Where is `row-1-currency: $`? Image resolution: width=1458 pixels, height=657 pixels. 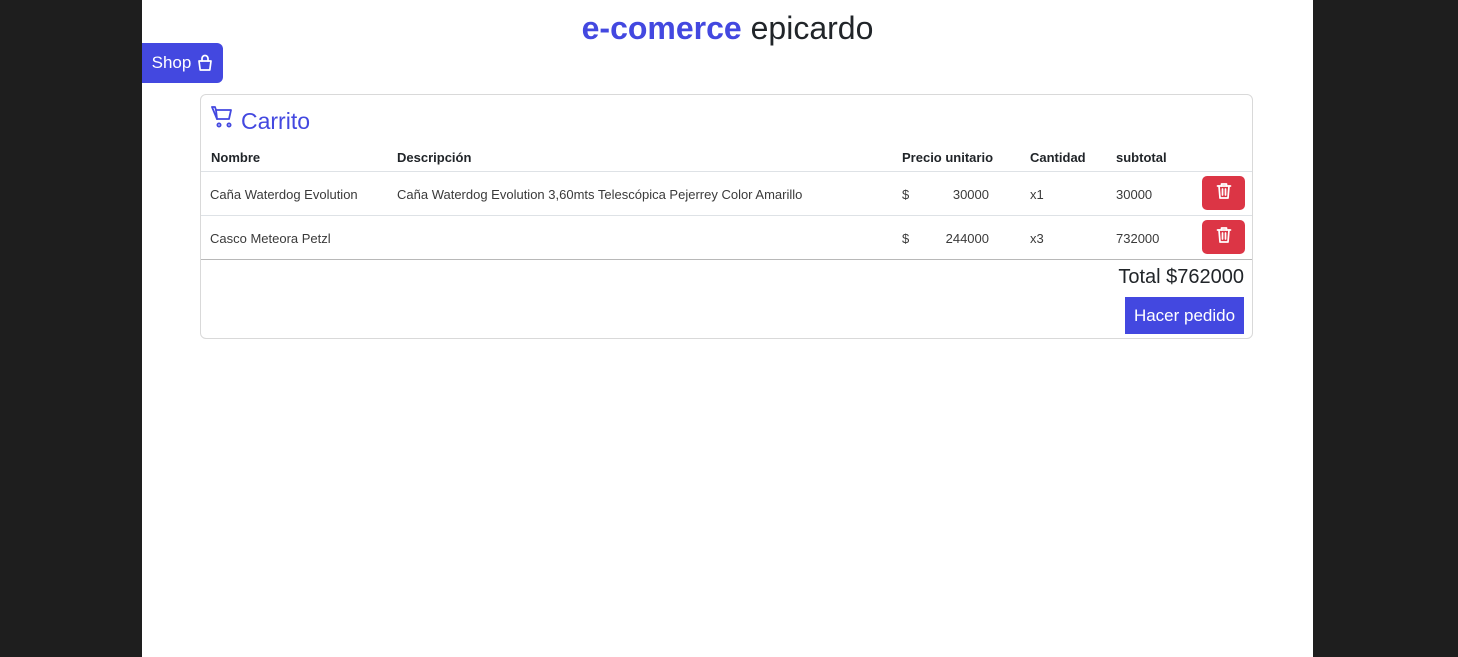 row-1-currency: $ is located at coordinates (906, 194).